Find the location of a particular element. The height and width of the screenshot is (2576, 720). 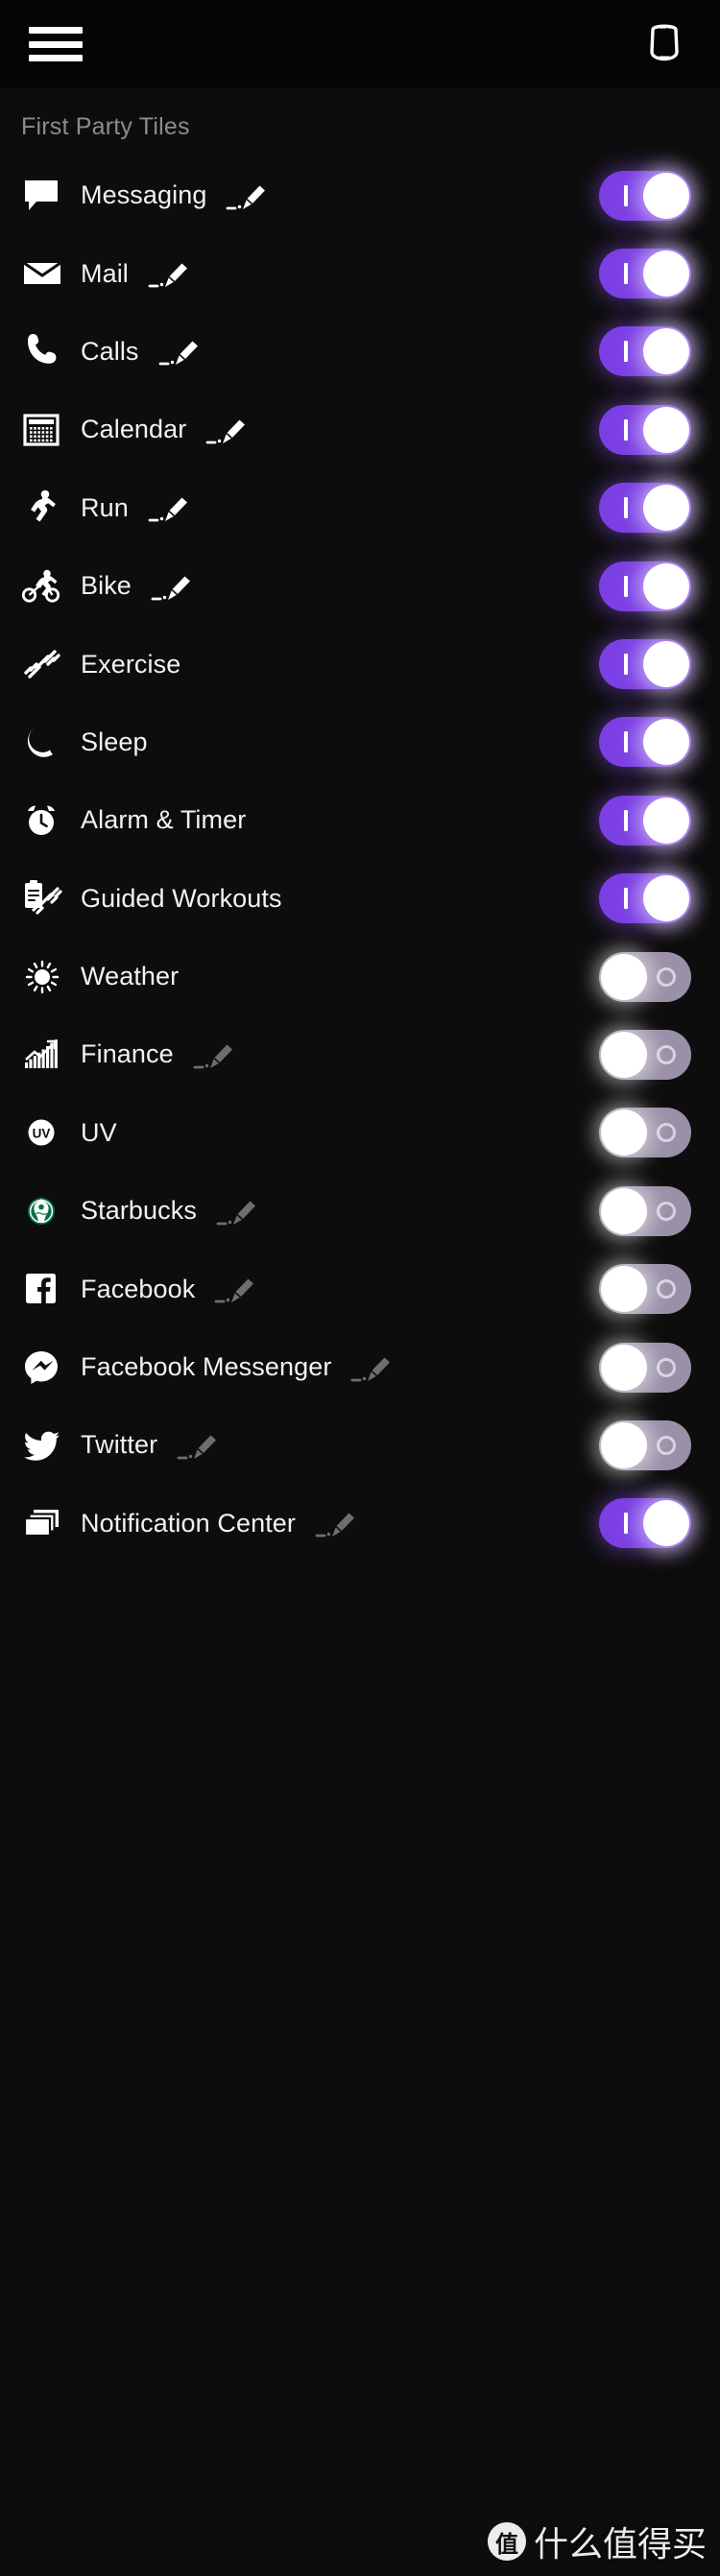

alarm-clock-icon is located at coordinates (51, 821).